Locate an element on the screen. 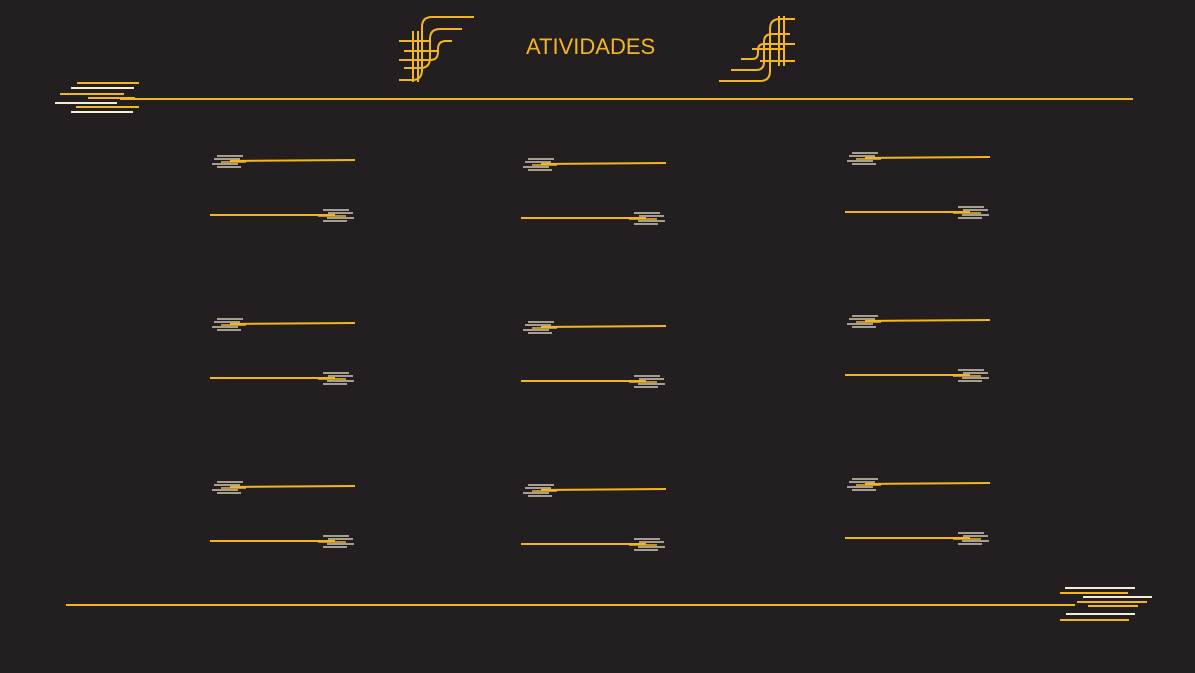  page-title: ATIVIDADES is located at coordinates (591, 46).